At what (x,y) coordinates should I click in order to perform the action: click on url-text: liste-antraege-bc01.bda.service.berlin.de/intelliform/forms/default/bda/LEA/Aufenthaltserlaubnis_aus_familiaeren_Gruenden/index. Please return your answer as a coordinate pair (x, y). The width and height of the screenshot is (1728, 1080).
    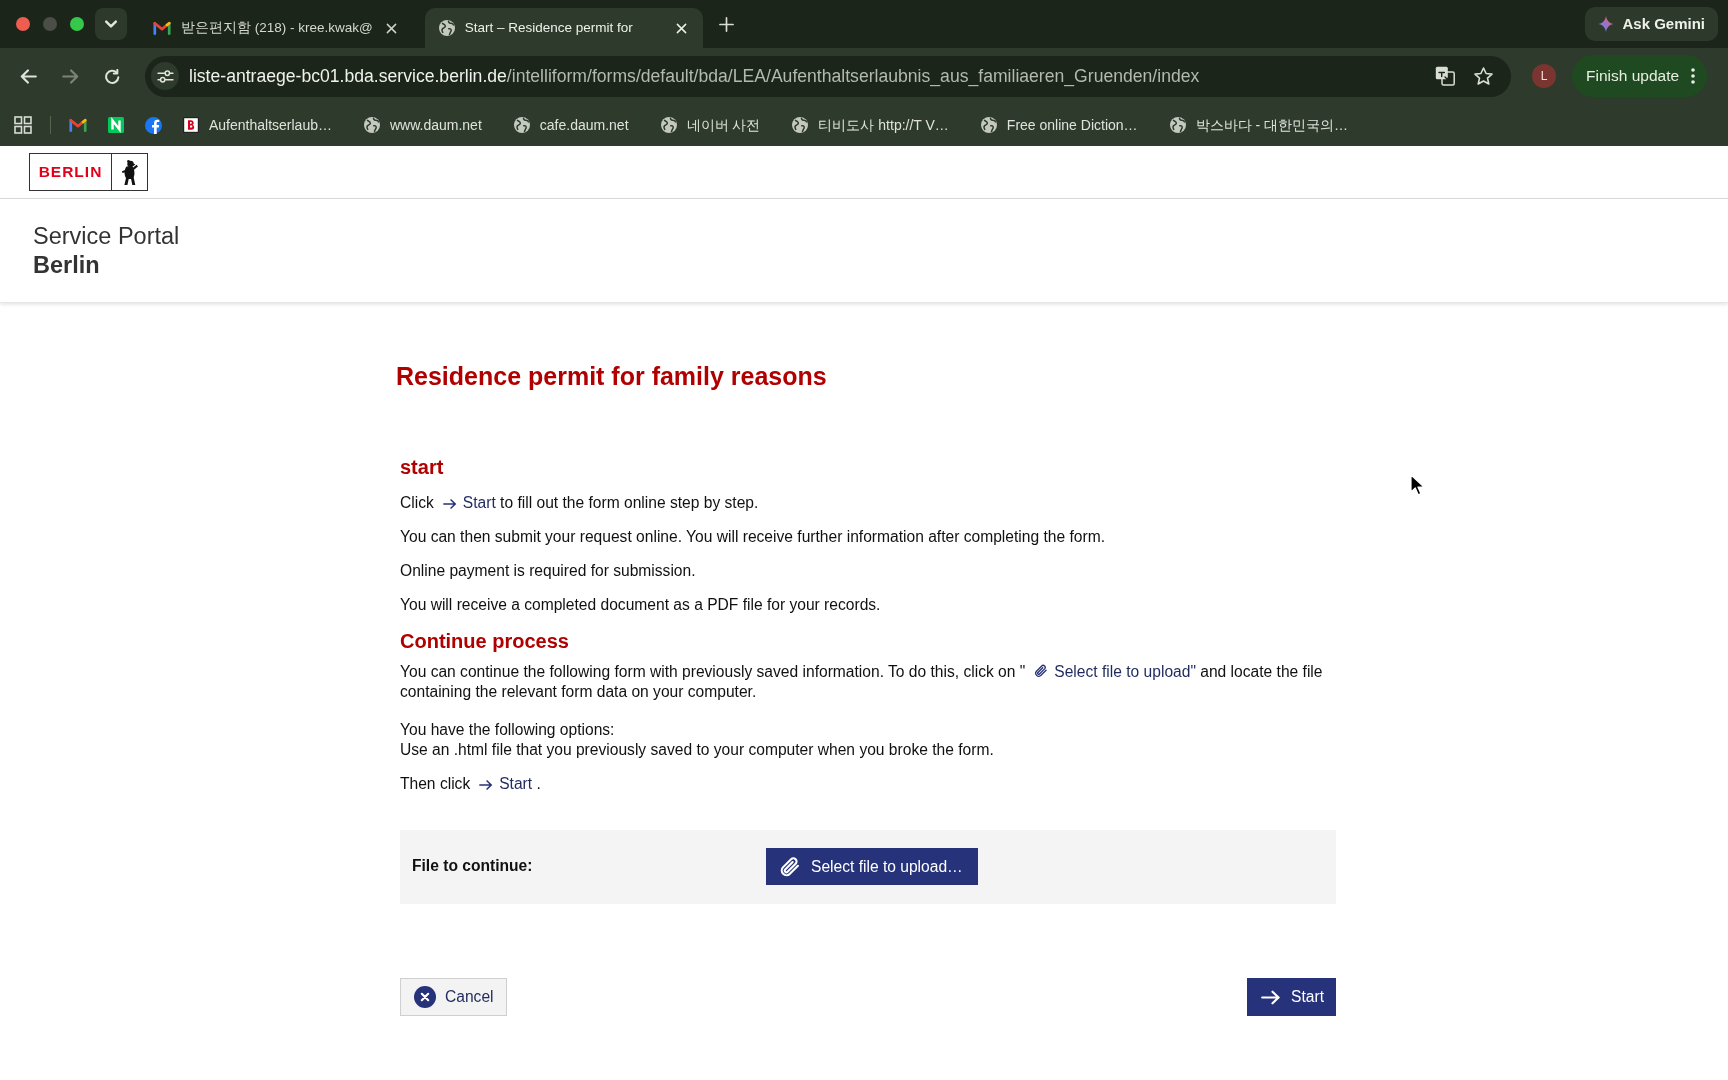
    Looking at the image, I should click on (694, 76).